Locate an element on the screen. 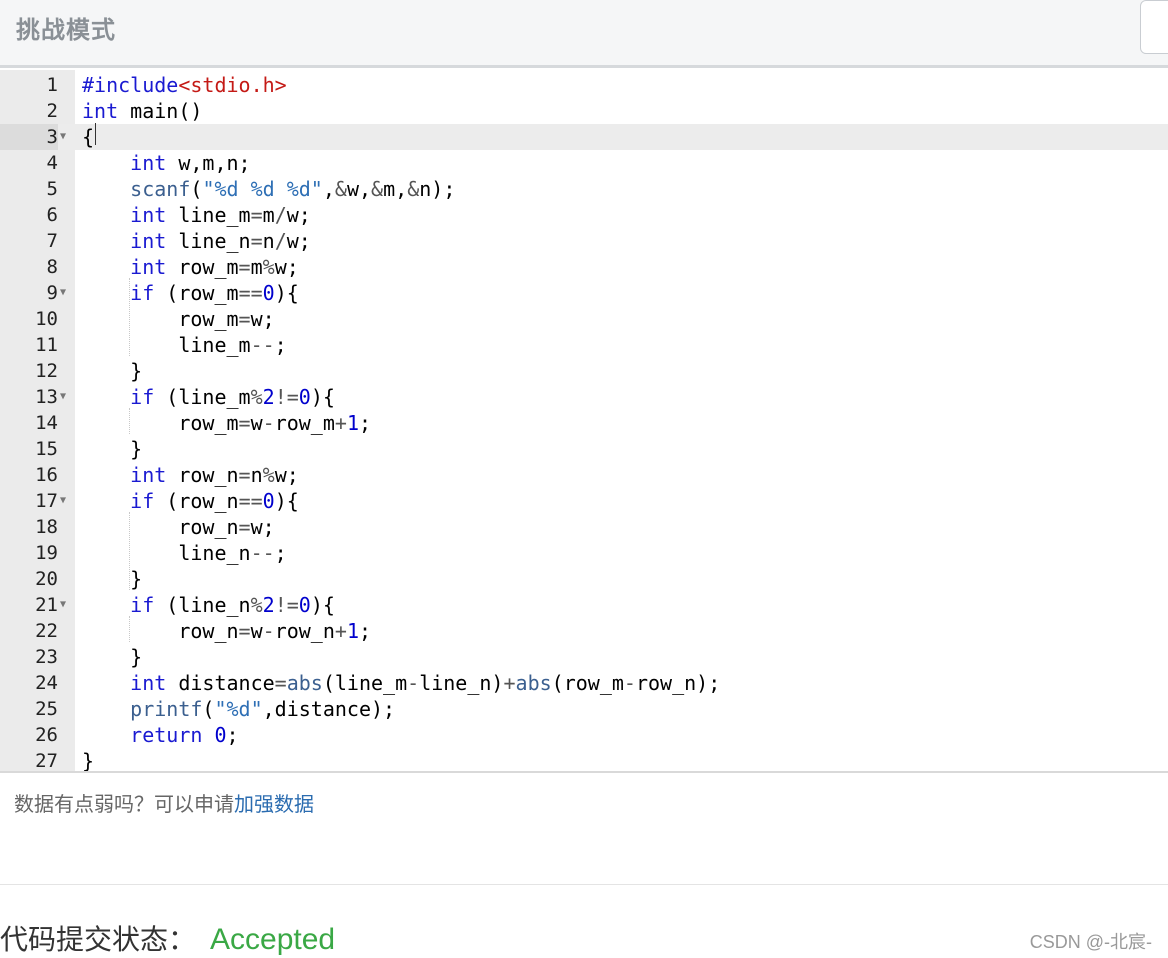  code-line: 9 ▼ if (row_m==0){ is located at coordinates (584, 293).